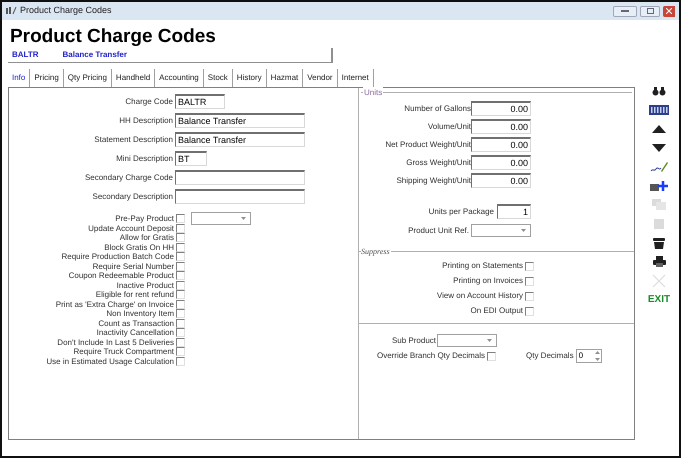  I want to click on checkbox-label: Non Inventory Item, so click(139, 313).